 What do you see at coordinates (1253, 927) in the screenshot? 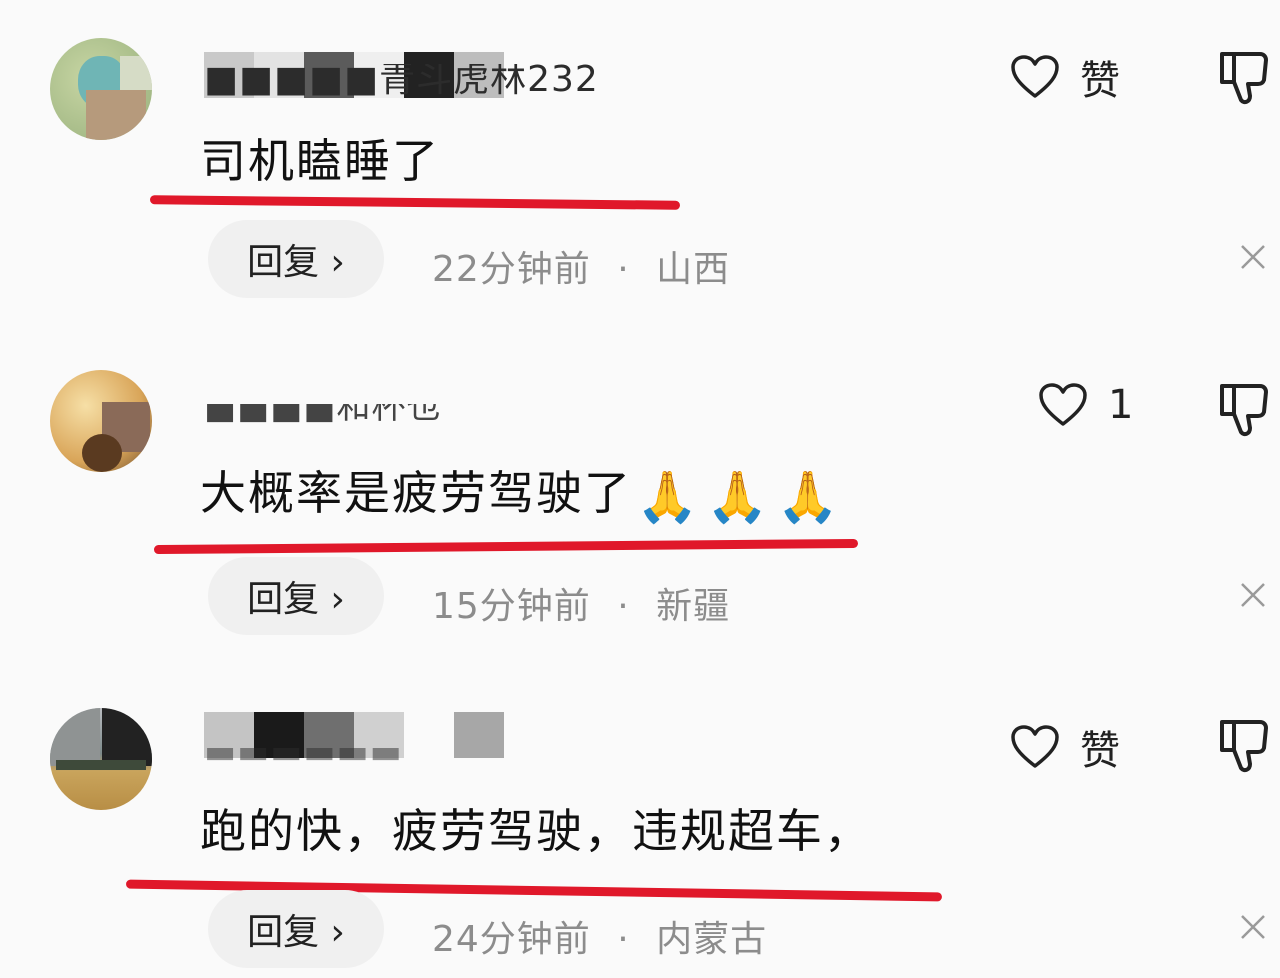
I see `close-x-icon` at bounding box center [1253, 927].